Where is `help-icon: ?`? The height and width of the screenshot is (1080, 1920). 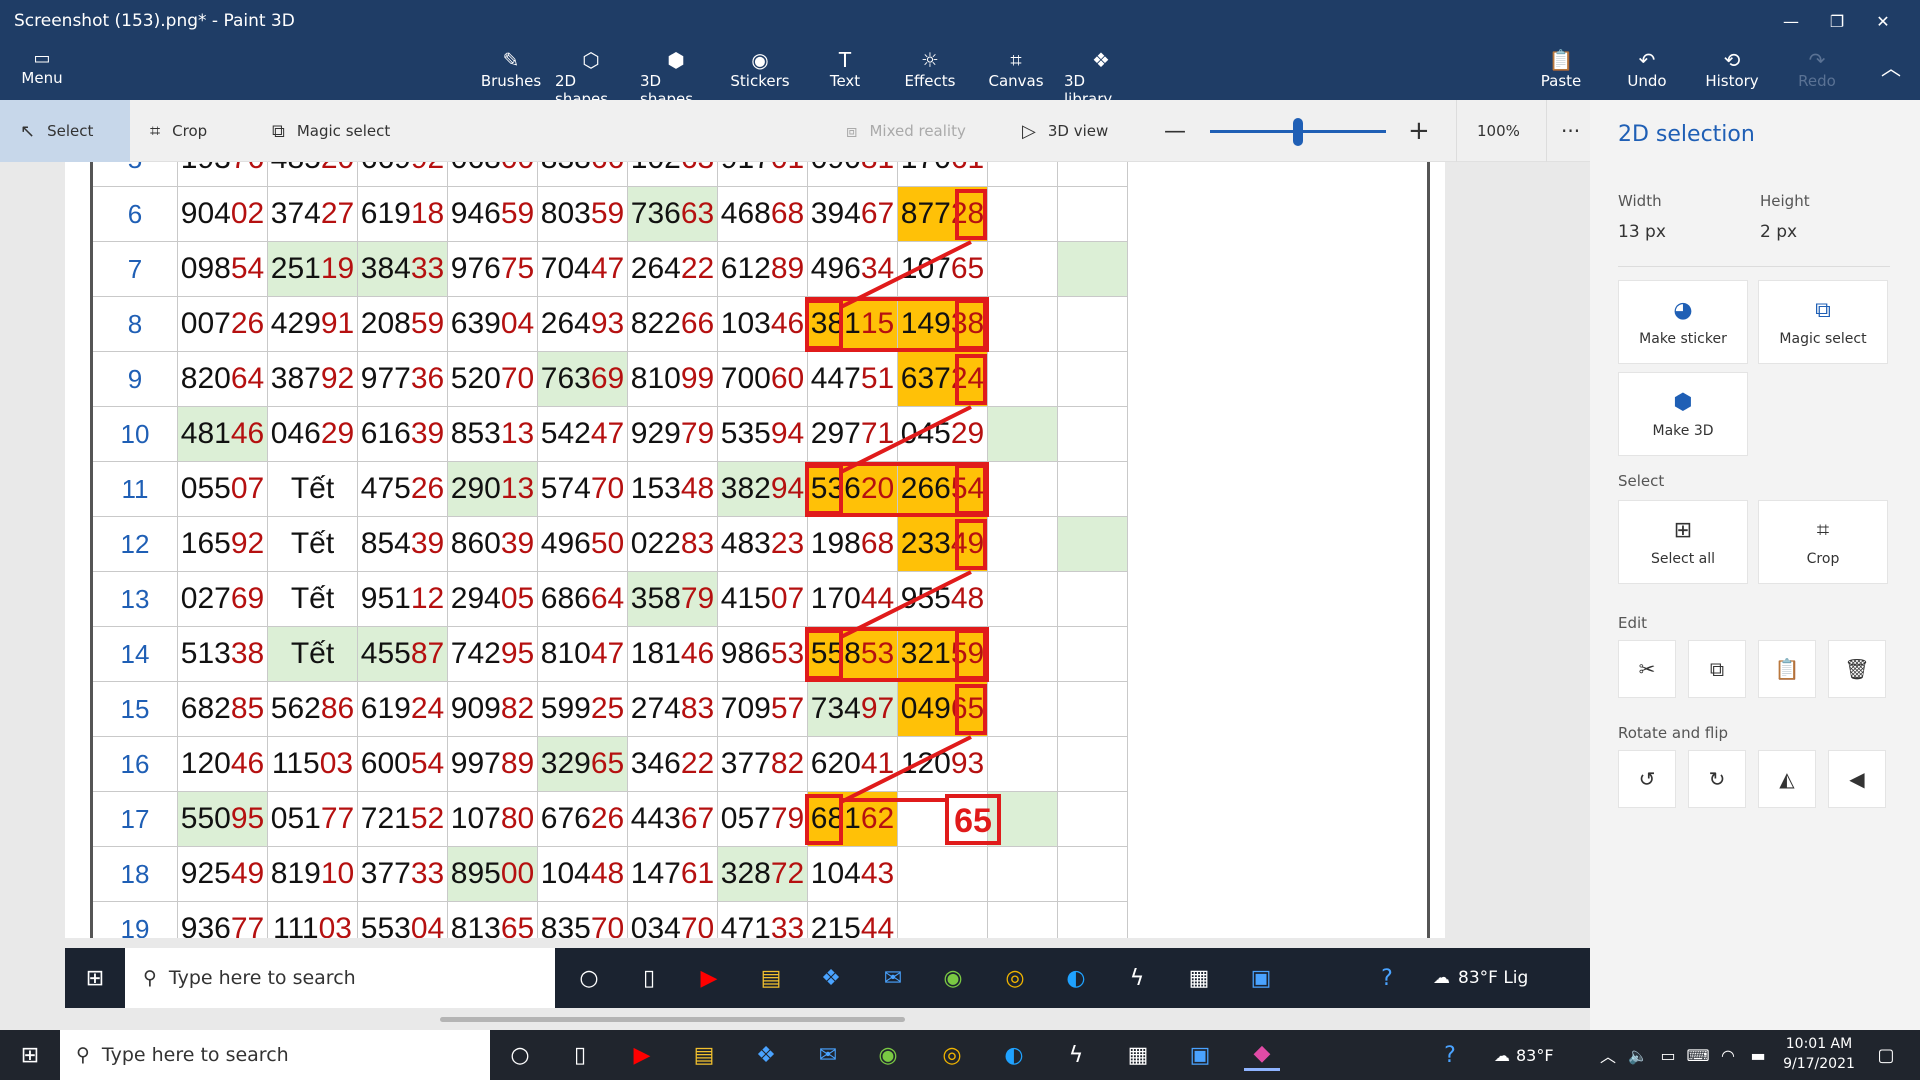 help-icon: ? is located at coordinates (1450, 1055).